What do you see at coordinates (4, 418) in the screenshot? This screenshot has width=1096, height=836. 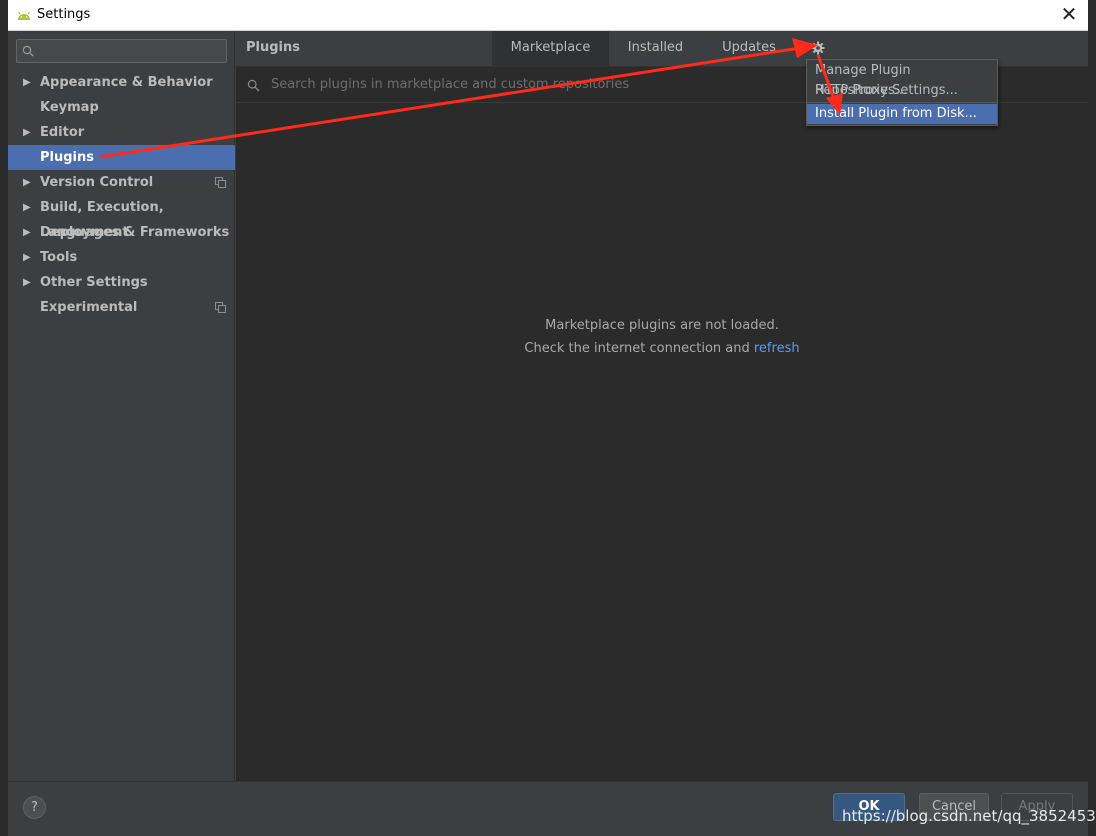 I see `background-editor-strip-left` at bounding box center [4, 418].